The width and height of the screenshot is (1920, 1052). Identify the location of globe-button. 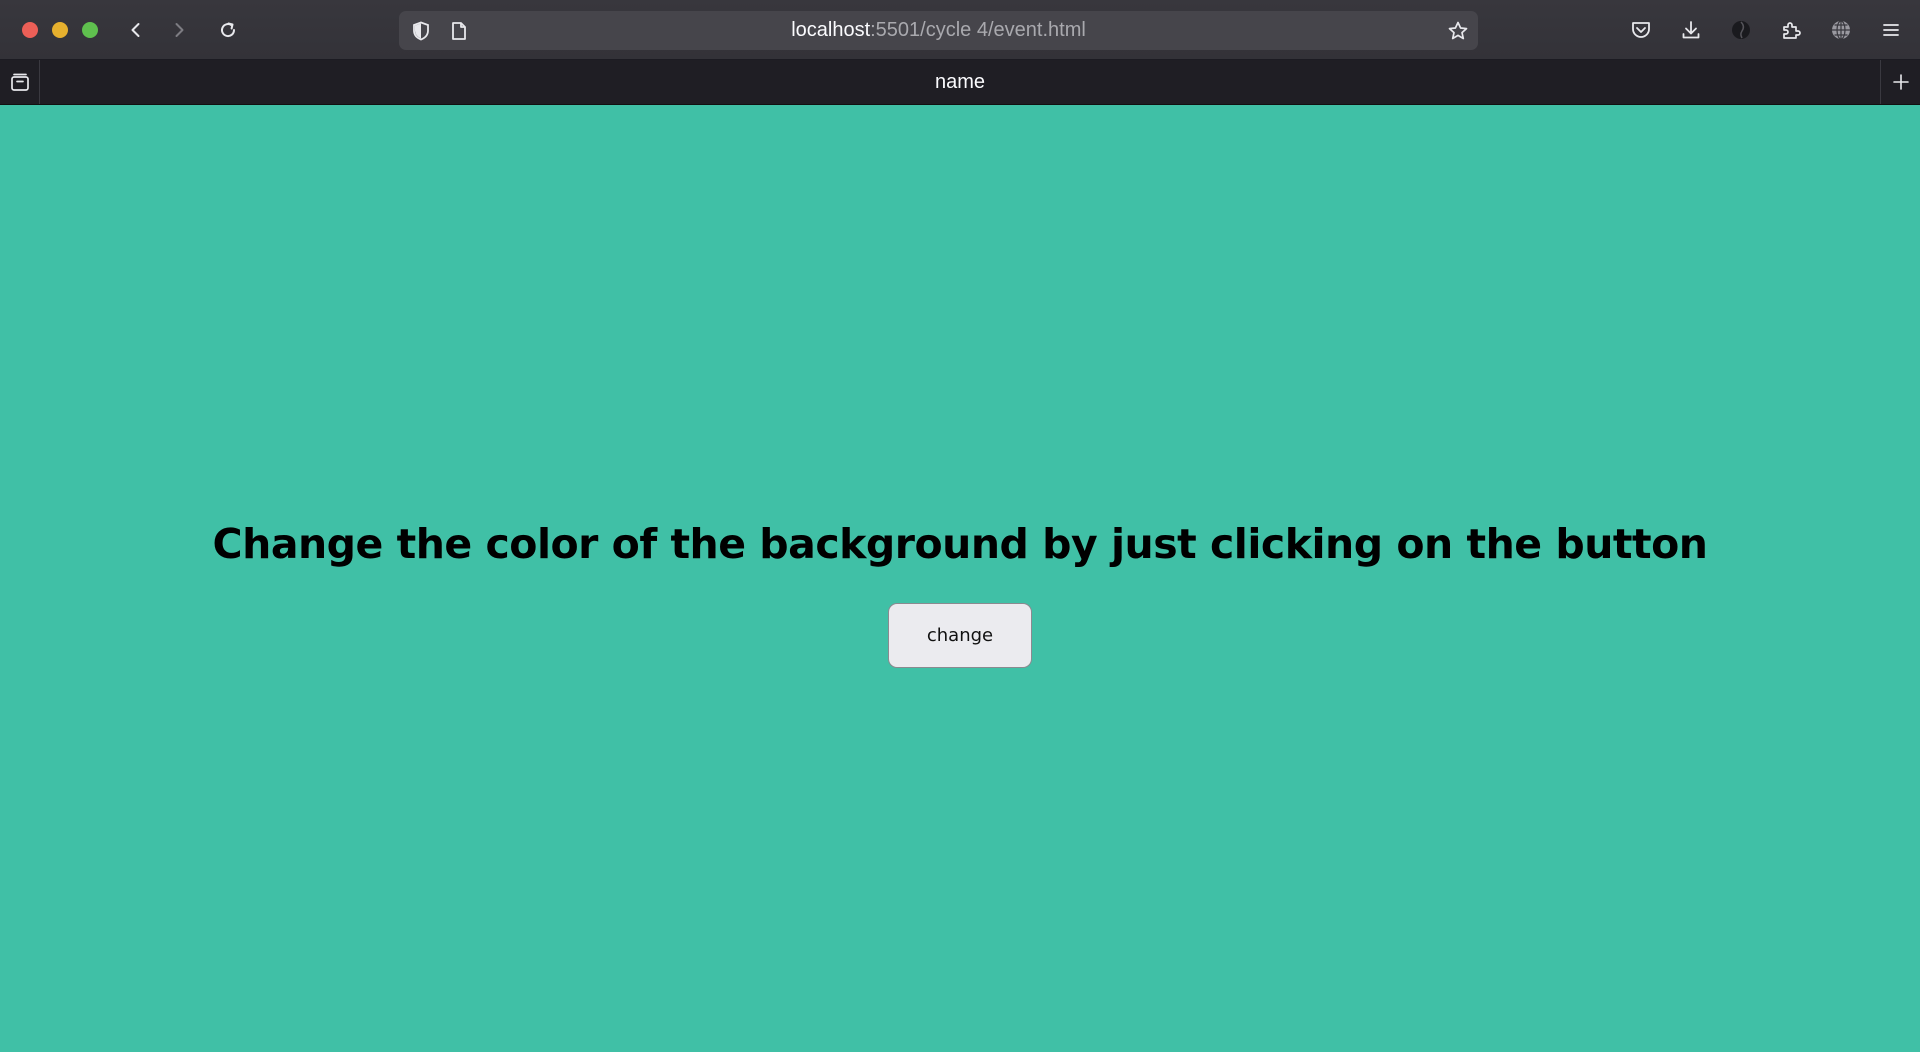
(1841, 30).